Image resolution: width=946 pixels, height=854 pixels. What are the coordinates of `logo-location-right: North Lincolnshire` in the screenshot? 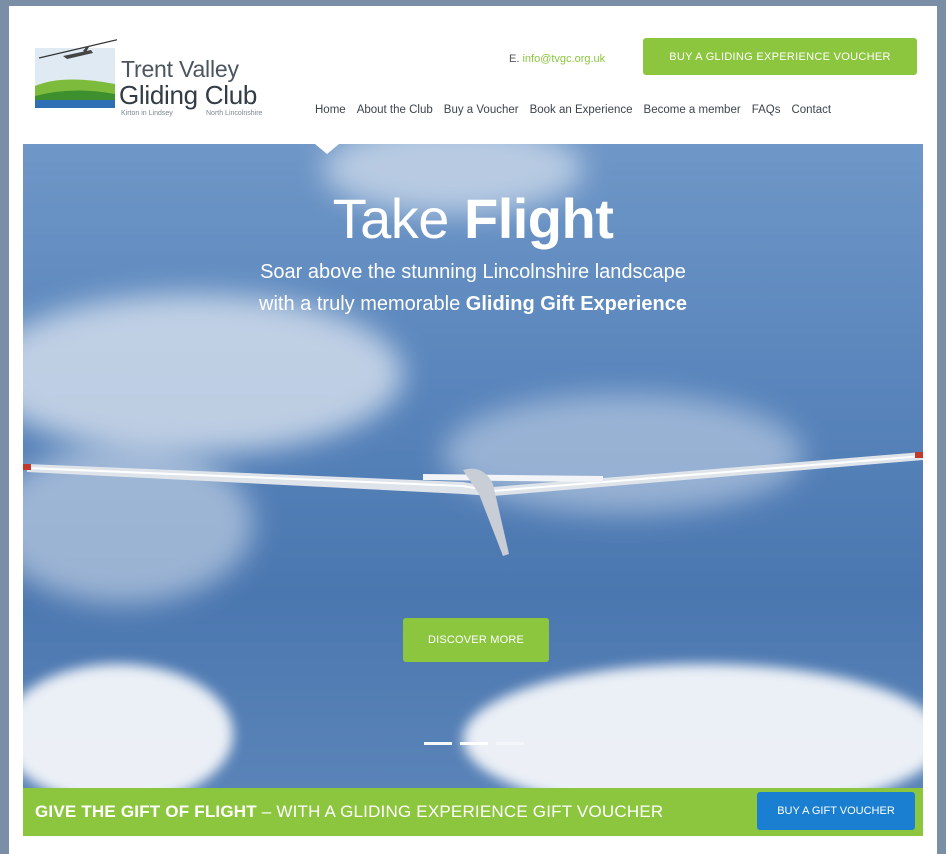 It's located at (234, 113).